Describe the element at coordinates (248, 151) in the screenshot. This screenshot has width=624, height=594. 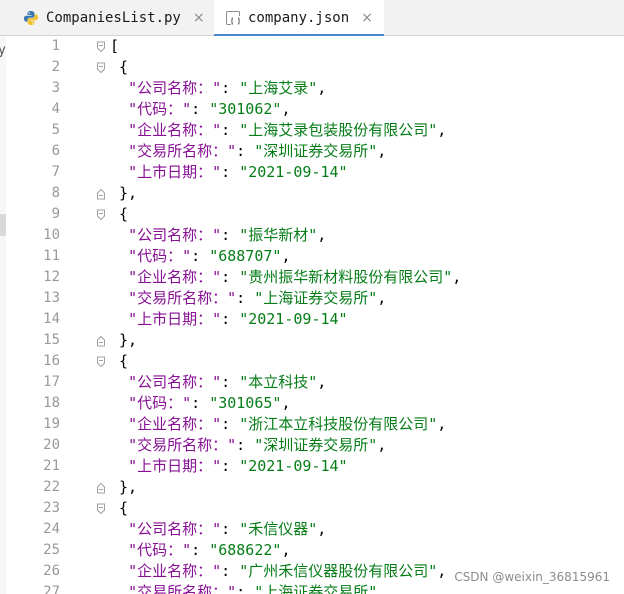
I see `code-text: "交易所名称：": "深圳证券交易所",` at that location.